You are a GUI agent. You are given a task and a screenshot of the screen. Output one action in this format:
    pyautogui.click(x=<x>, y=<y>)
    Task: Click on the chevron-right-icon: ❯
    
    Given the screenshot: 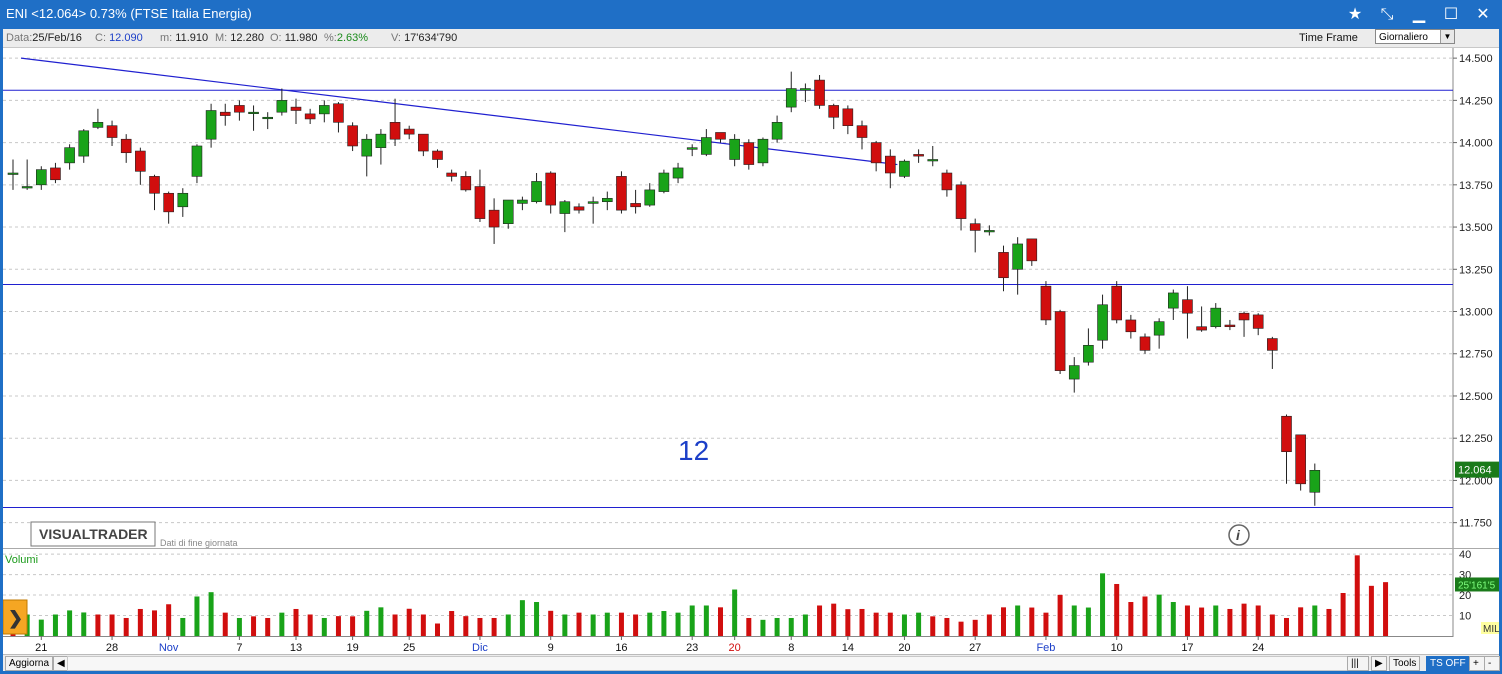 What is the action you would take?
    pyautogui.click(x=15, y=618)
    